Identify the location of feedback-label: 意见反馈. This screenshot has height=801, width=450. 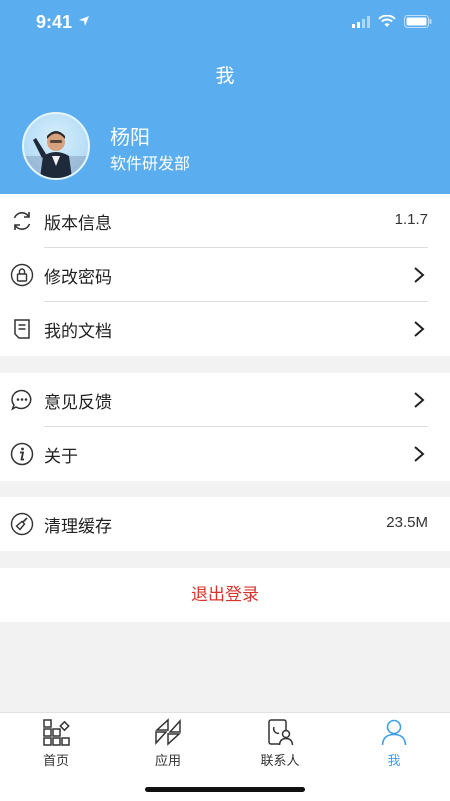
(78, 403).